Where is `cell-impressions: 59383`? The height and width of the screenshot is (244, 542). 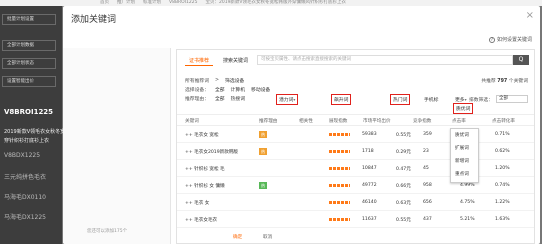
cell-impressions: 59383 is located at coordinates (369, 134).